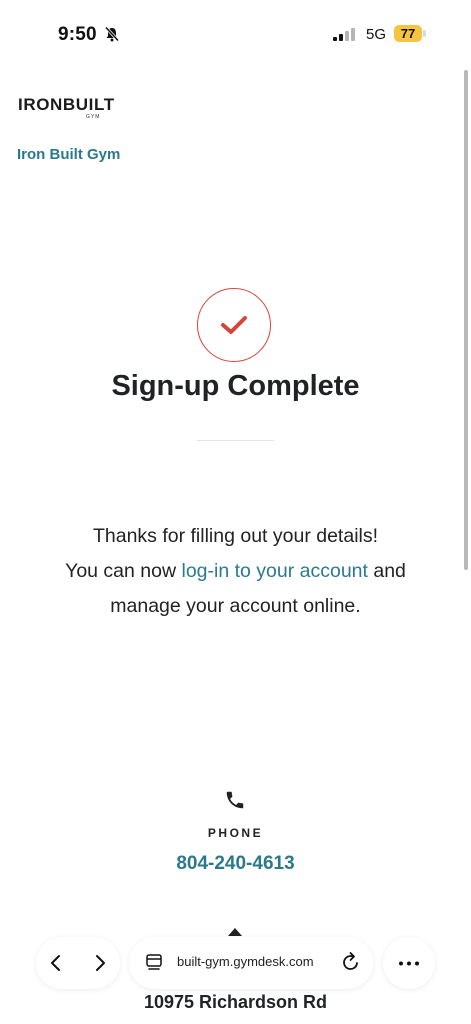 This screenshot has height=1024, width=471. What do you see at coordinates (235, 440) in the screenshot?
I see `divider` at bounding box center [235, 440].